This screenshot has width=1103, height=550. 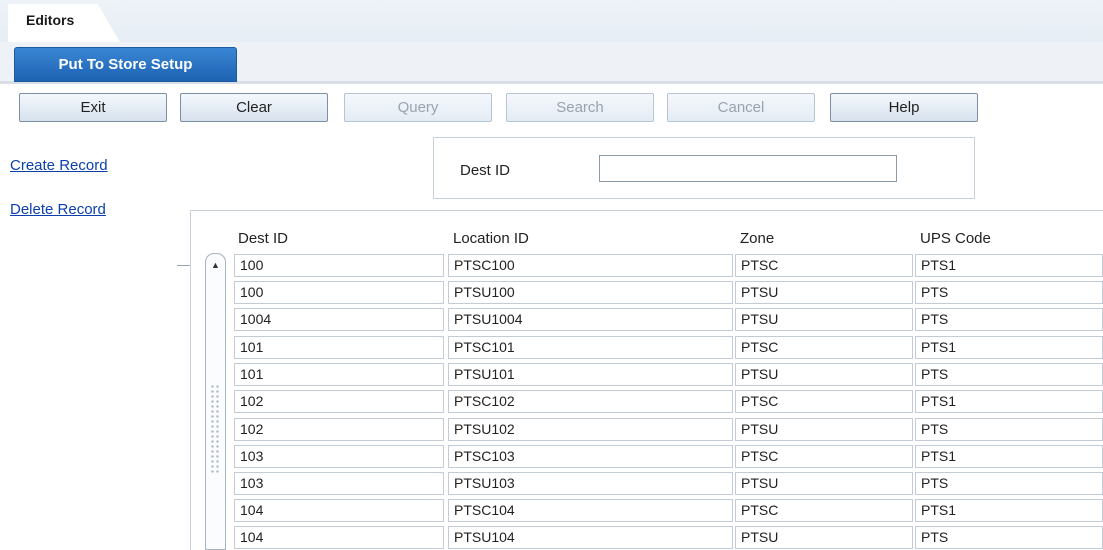 I want to click on cell-location-id: PTSC104, so click(x=590, y=510).